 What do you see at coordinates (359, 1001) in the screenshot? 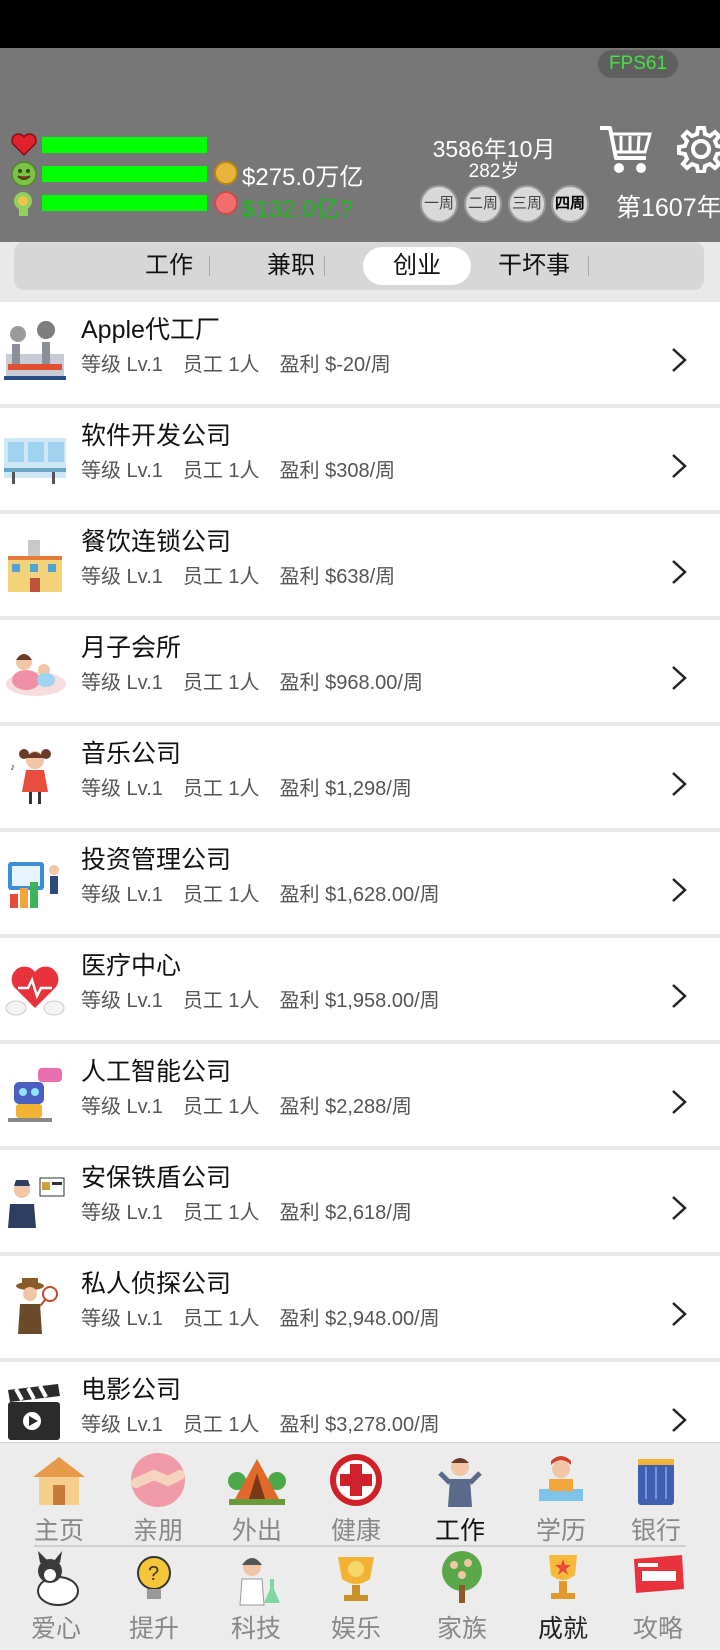
I see `business-profit: 盈利 $1,958.00/周` at bounding box center [359, 1001].